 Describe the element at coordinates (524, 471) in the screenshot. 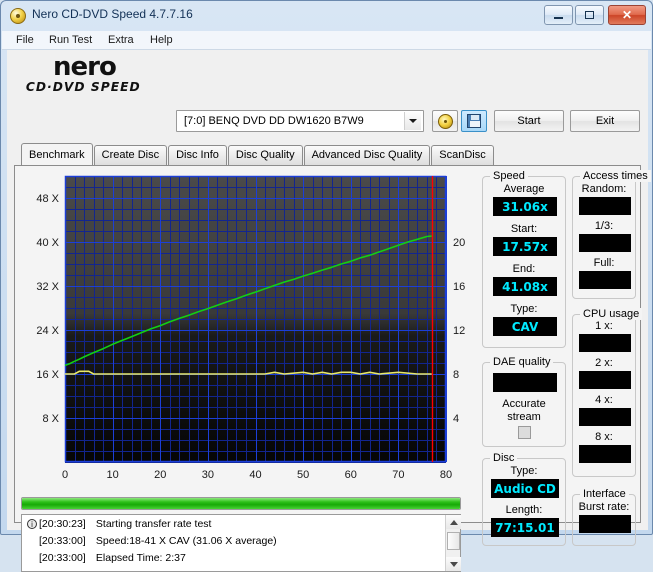

I see `disc-type-label: Type:` at that location.